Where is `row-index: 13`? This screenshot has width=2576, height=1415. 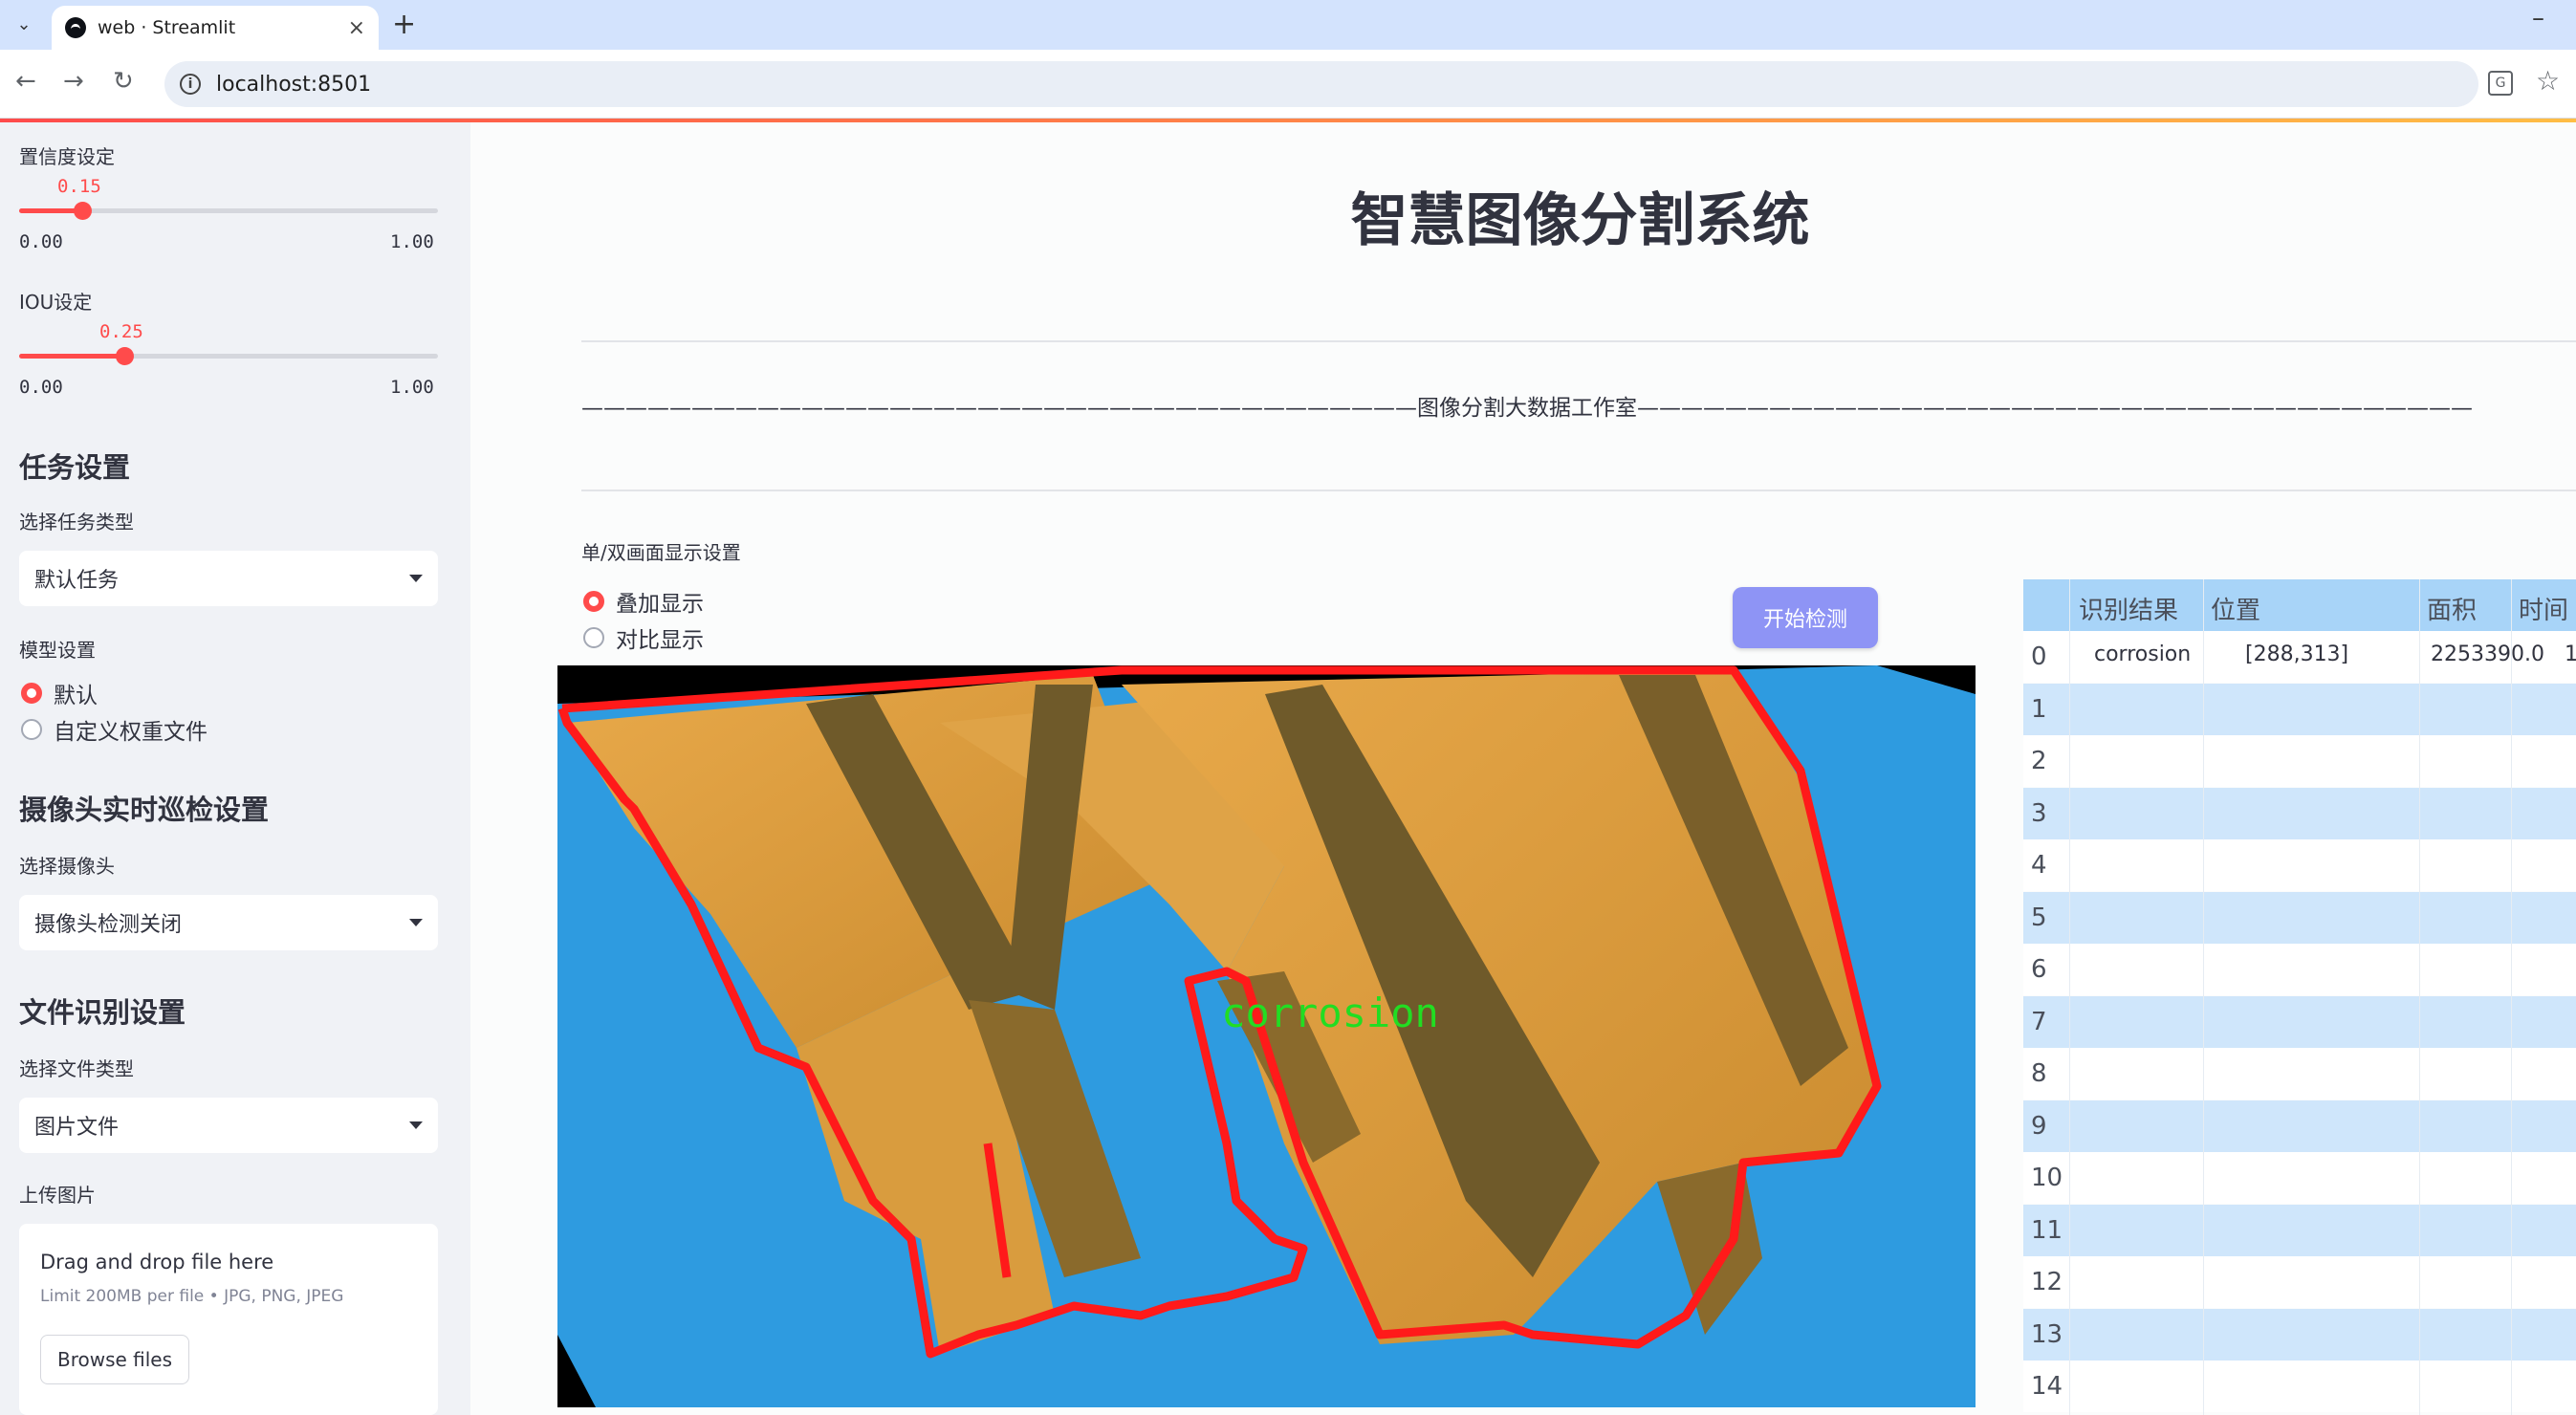
row-index: 13 is located at coordinates (2047, 1334).